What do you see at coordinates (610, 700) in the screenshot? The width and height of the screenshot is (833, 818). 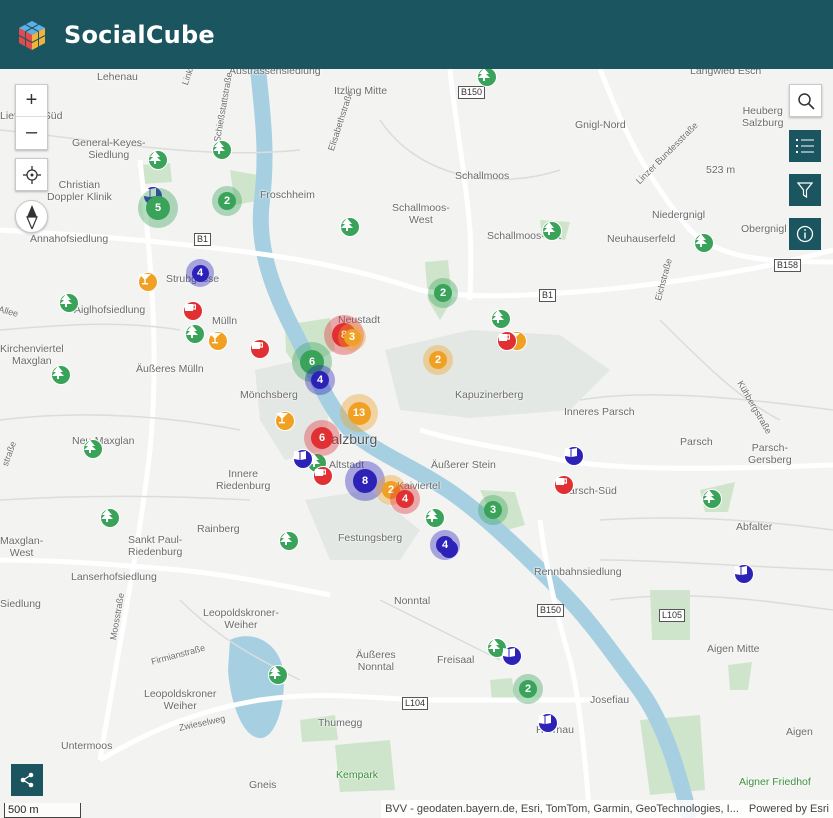 I see `place-label-josefiau: Josefiau` at bounding box center [610, 700].